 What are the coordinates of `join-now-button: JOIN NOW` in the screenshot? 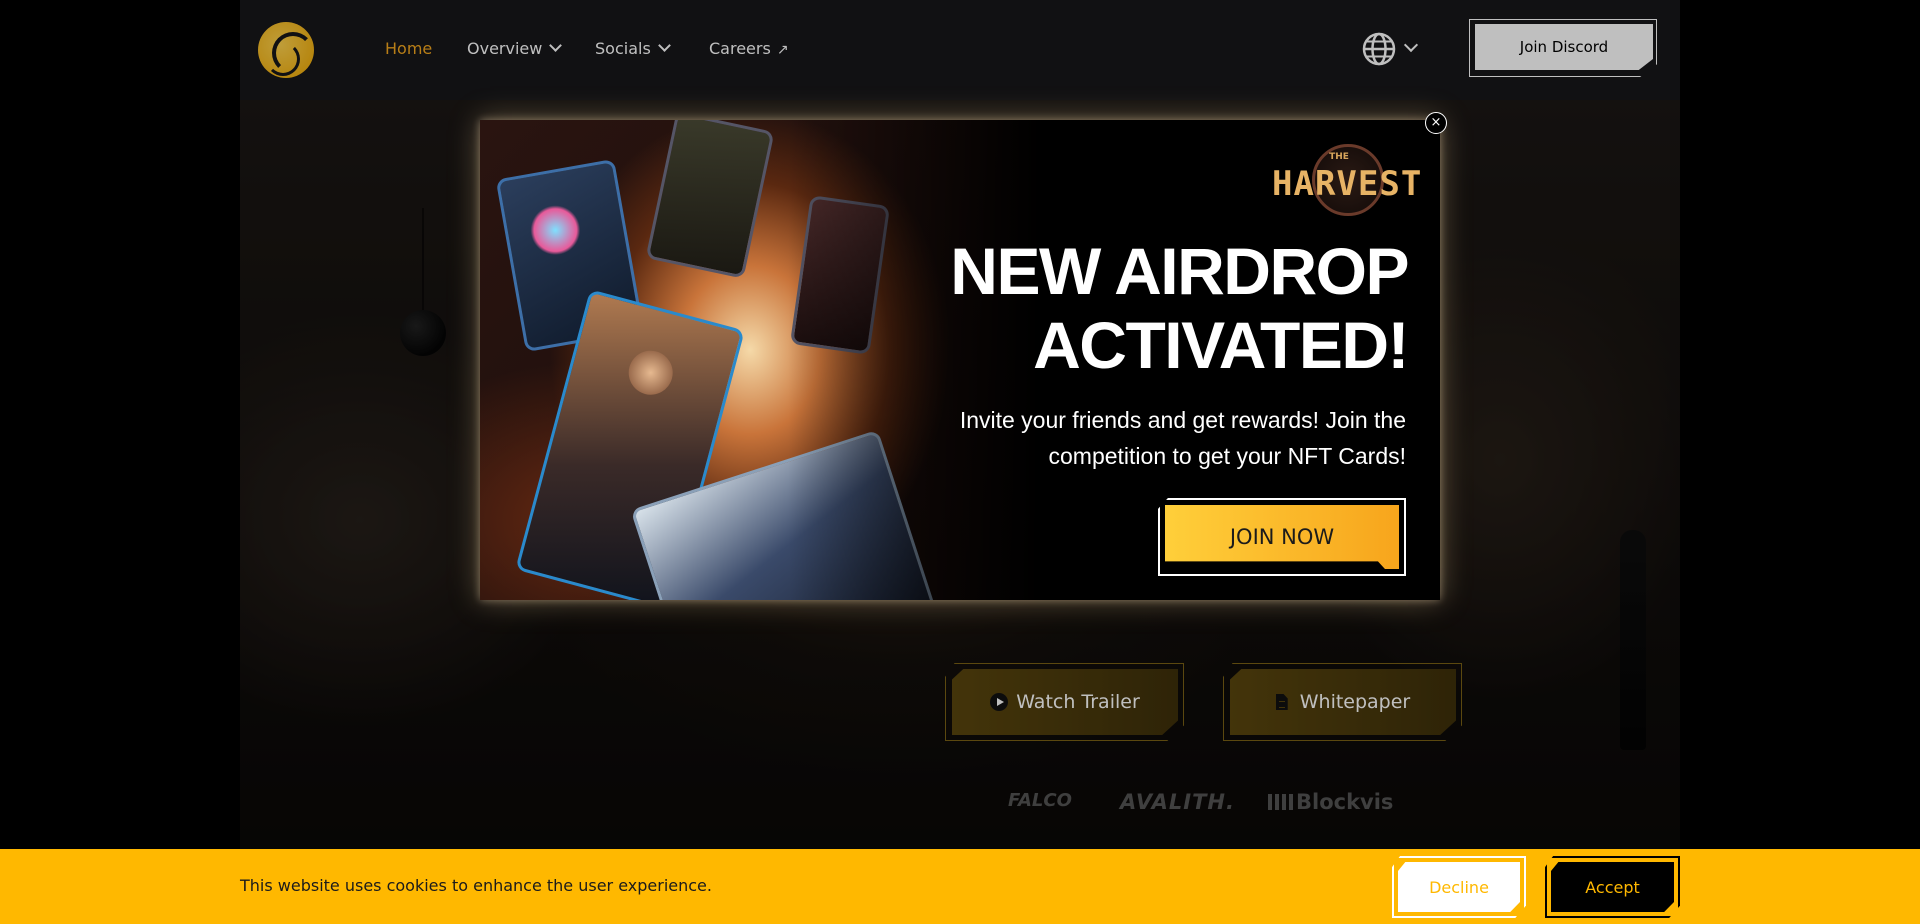 It's located at (1282, 537).